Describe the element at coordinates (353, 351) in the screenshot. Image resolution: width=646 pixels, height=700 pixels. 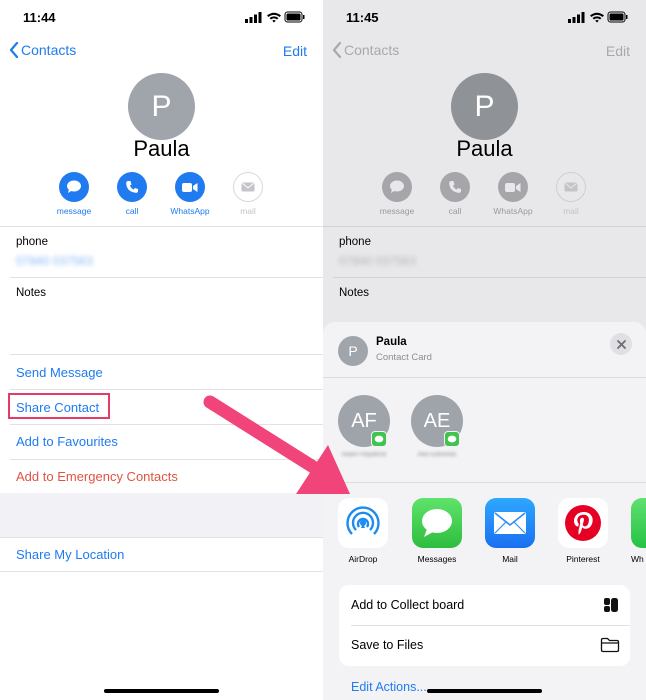
I see `sheet-contact-avatar: P` at that location.